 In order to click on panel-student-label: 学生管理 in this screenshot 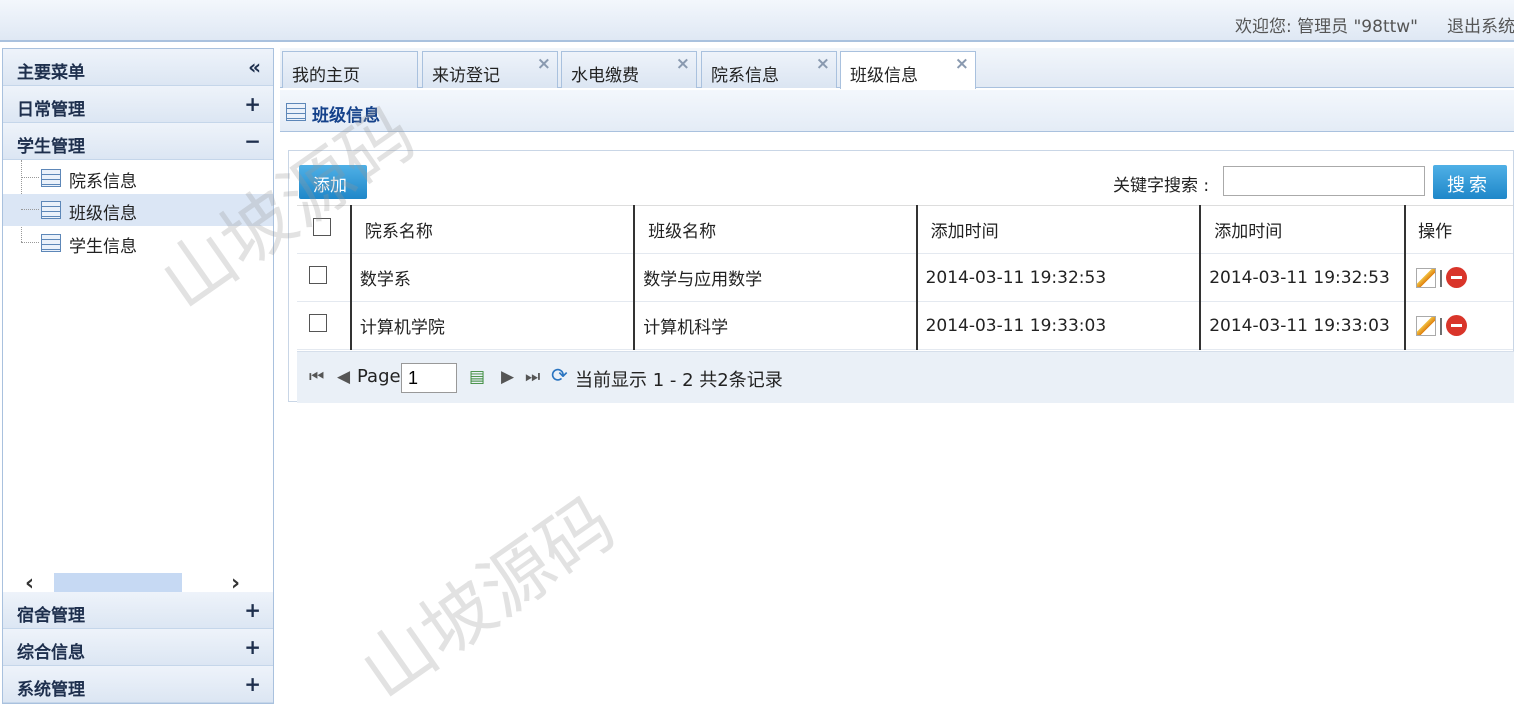, I will do `click(51, 147)`.